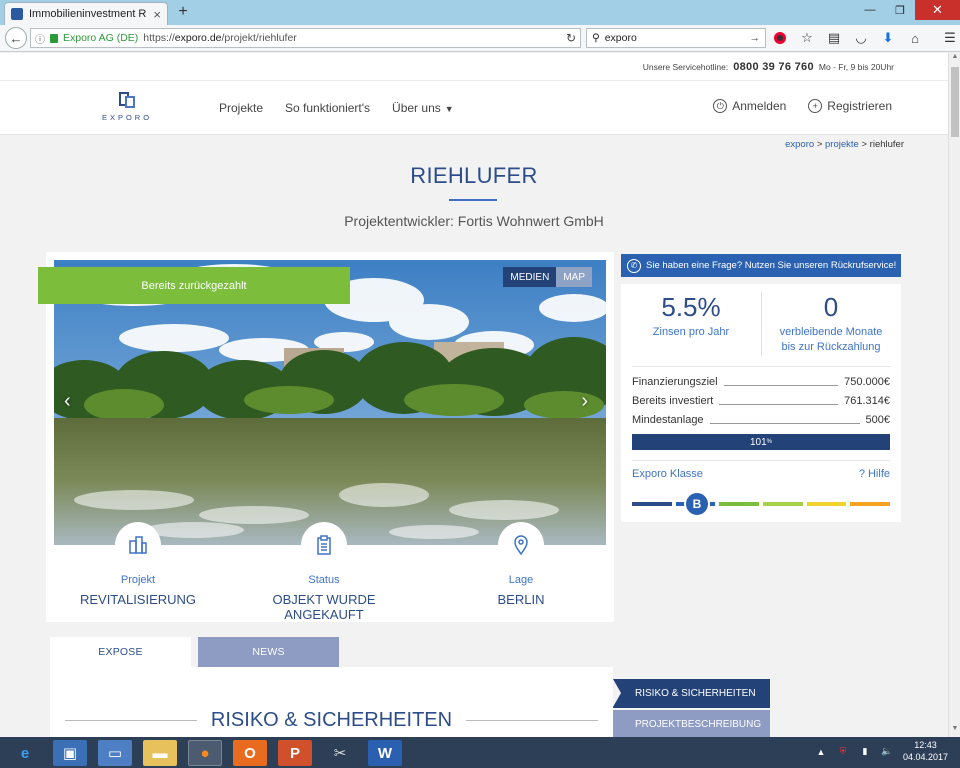 The width and height of the screenshot is (960, 768). What do you see at coordinates (865, 752) in the screenshot?
I see `network-signal-icon: ▮` at bounding box center [865, 752].